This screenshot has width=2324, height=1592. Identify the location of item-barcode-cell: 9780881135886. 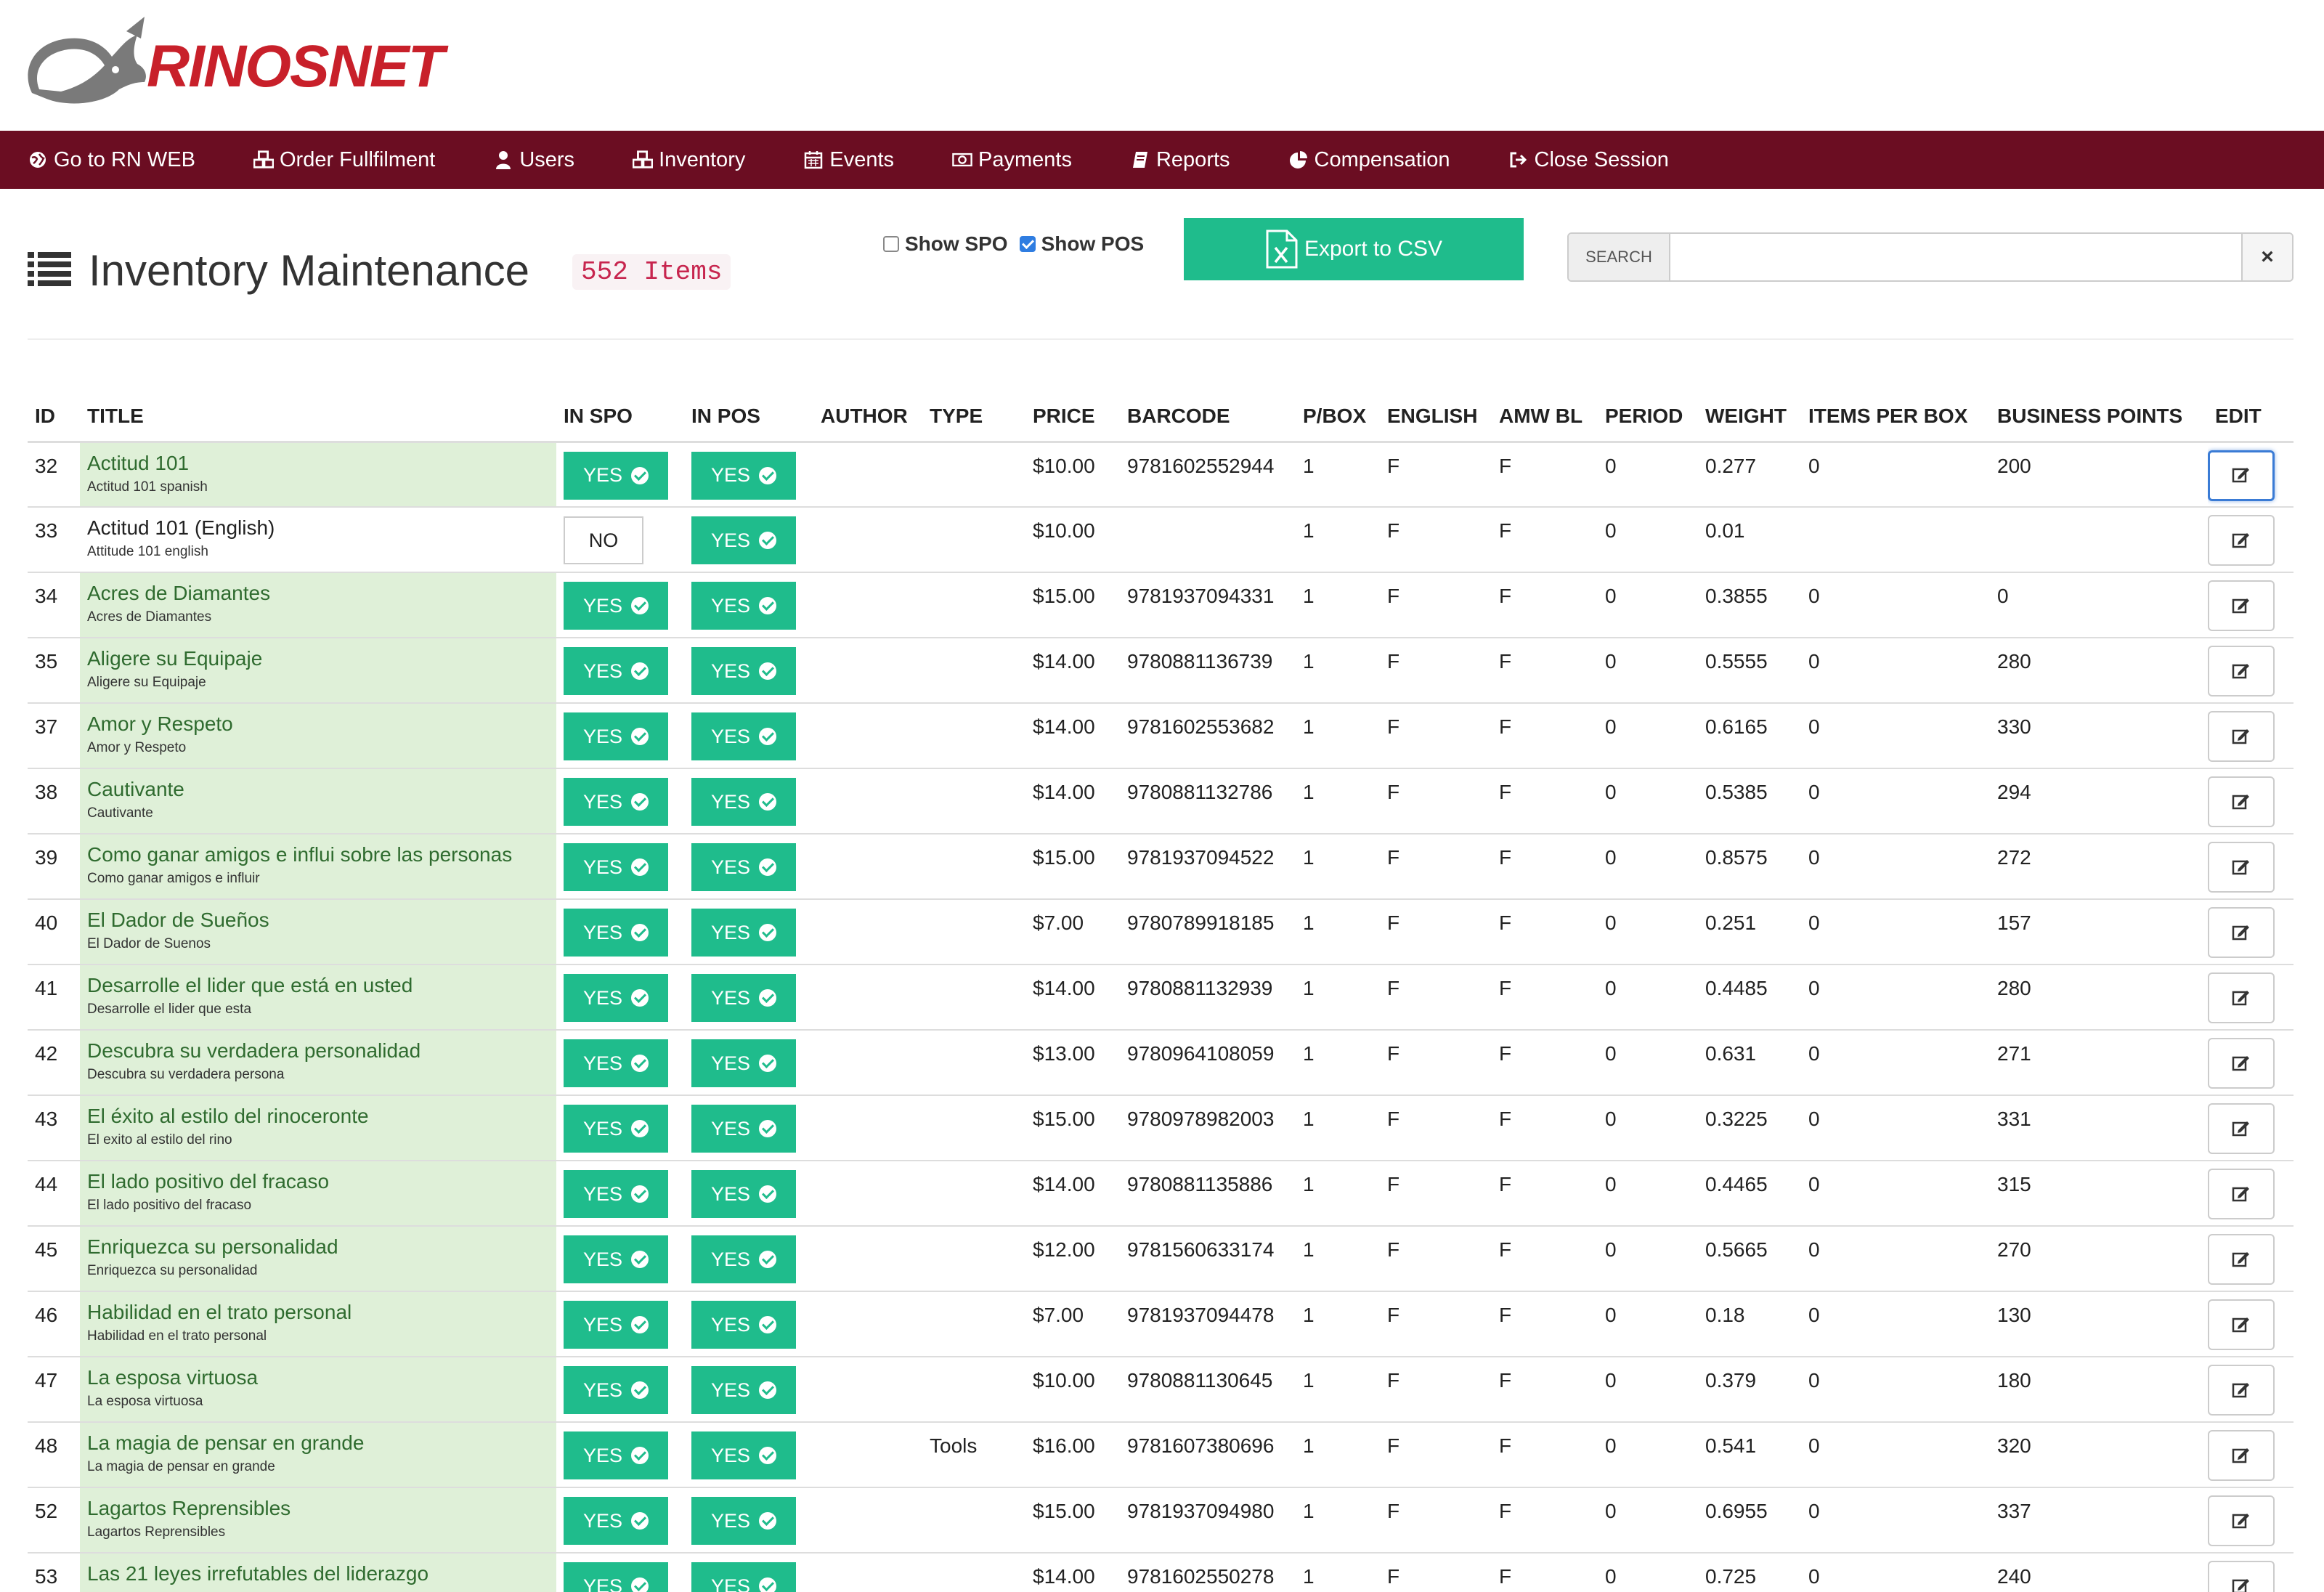
(1208, 1194).